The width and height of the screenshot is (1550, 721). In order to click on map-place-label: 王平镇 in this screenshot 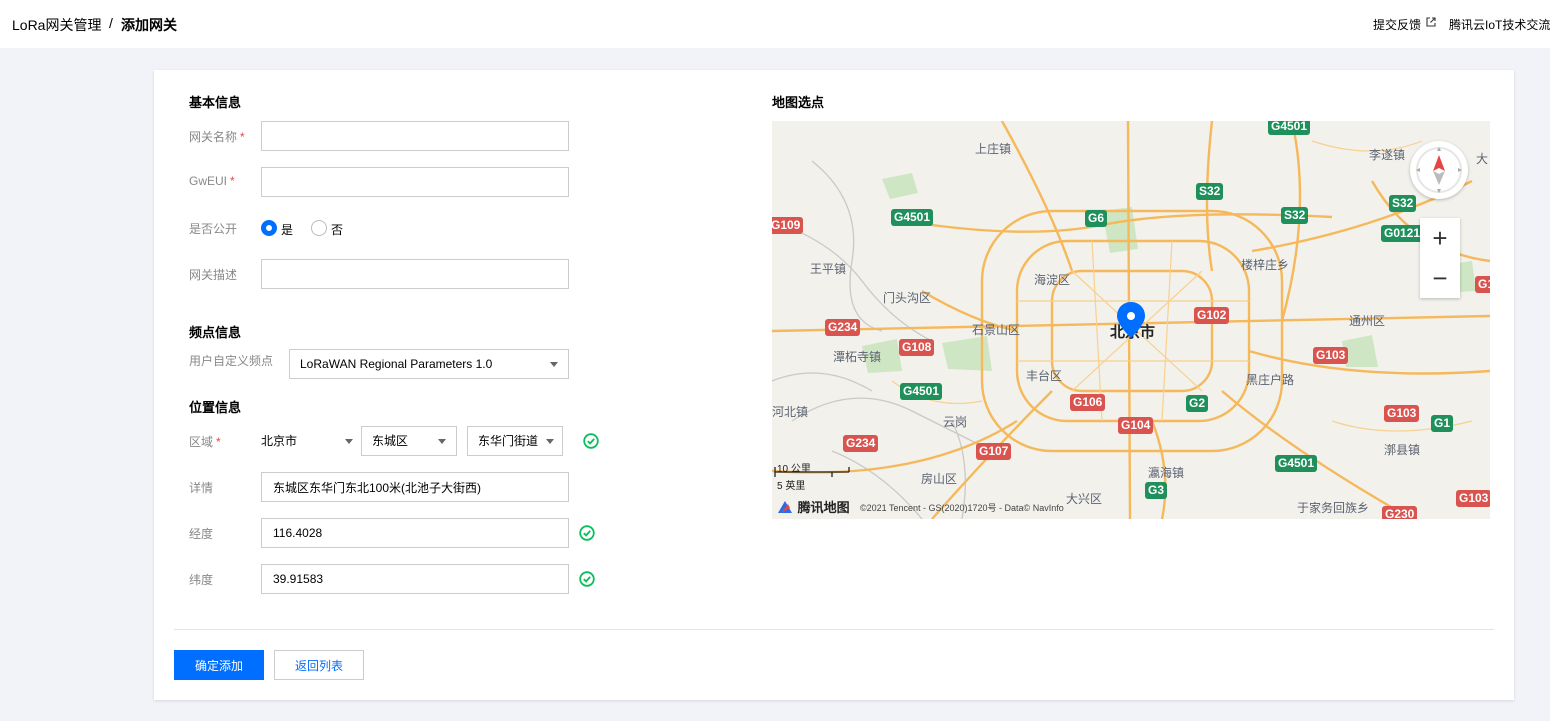, I will do `click(828, 269)`.